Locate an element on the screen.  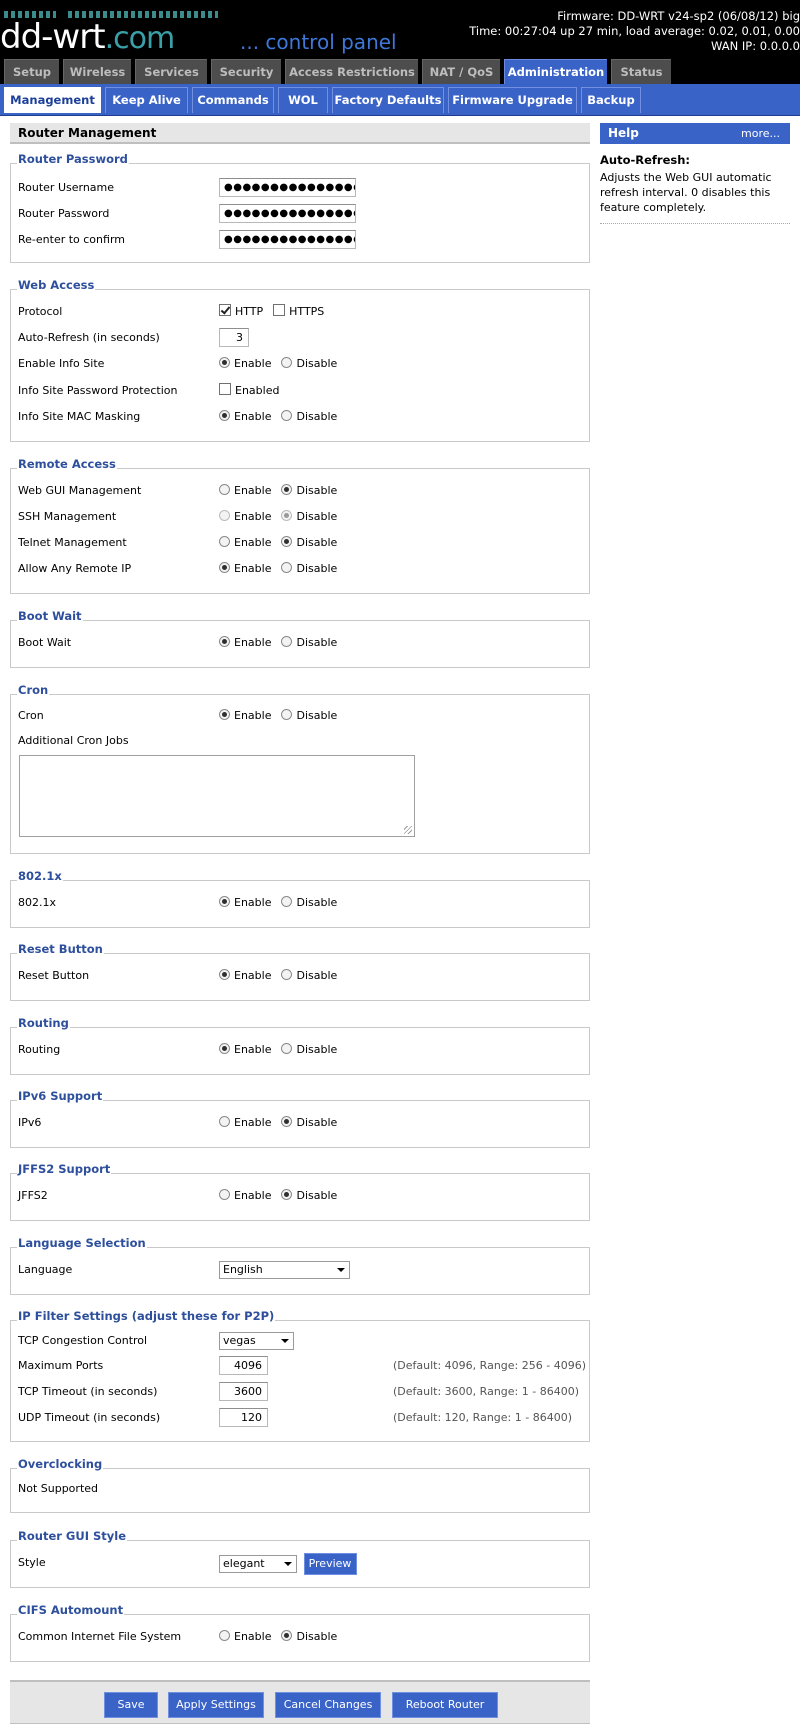
style-select: elegant is located at coordinates (258, 1564).